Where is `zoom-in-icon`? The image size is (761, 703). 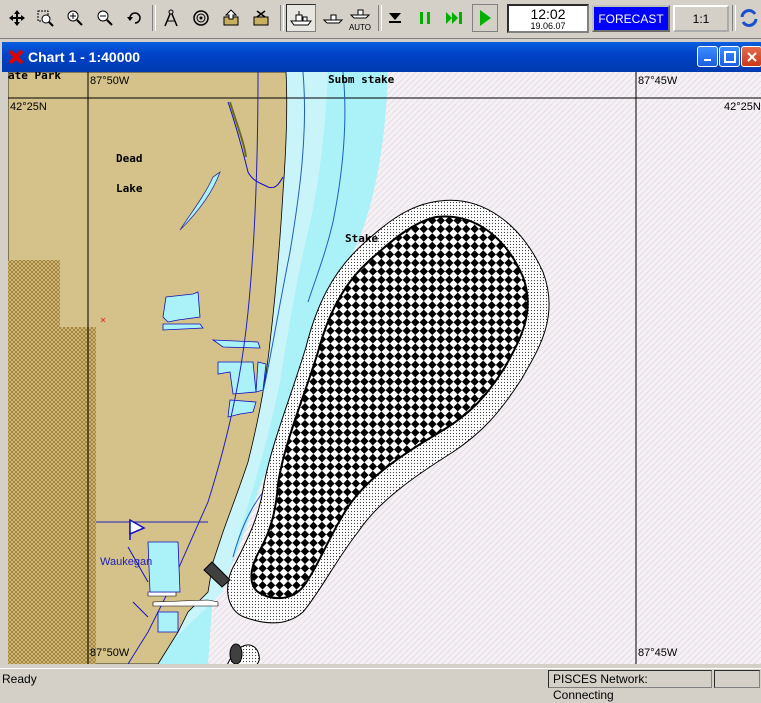 zoom-in-icon is located at coordinates (75, 18).